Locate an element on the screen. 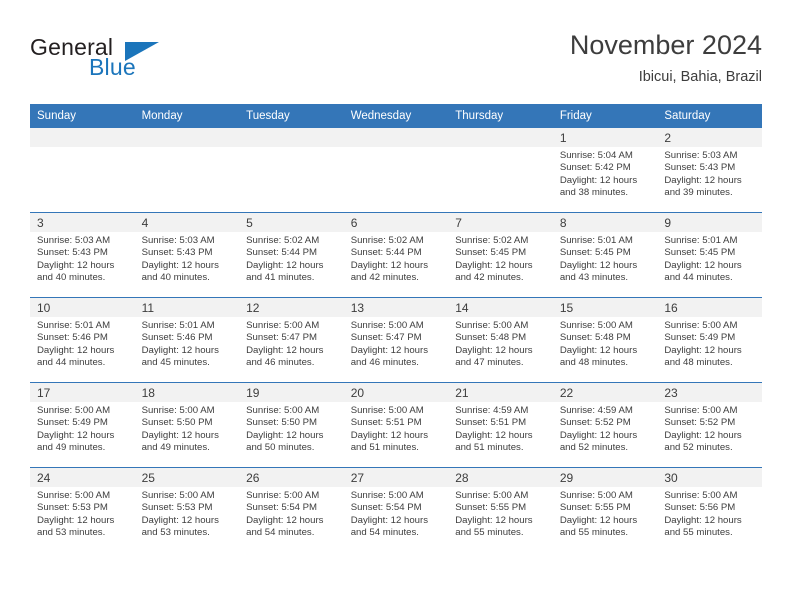  daylight-text-line2: and 52 minutes. is located at coordinates (594, 448).